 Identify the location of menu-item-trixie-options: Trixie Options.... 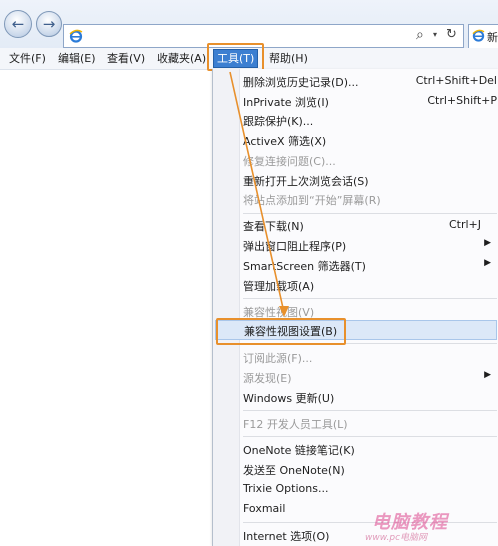
(355, 489).